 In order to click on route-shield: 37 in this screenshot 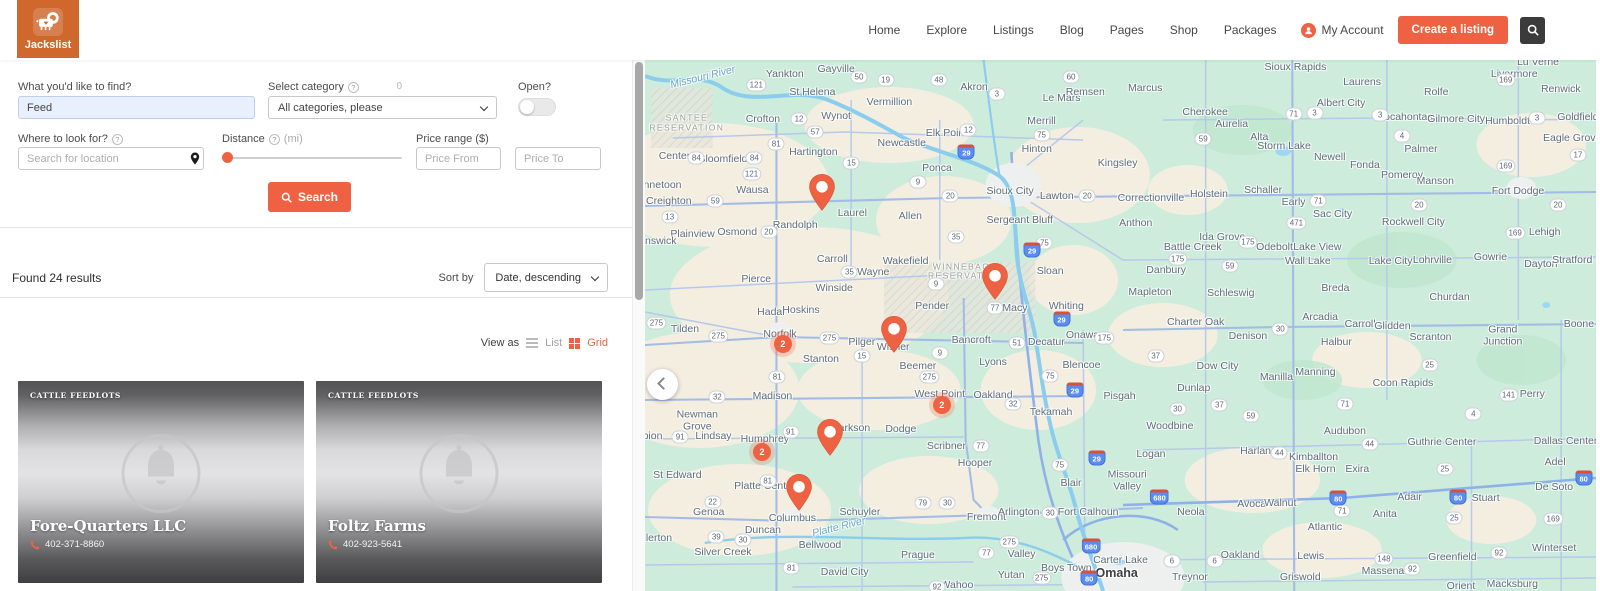, I will do `click(1219, 405)`.